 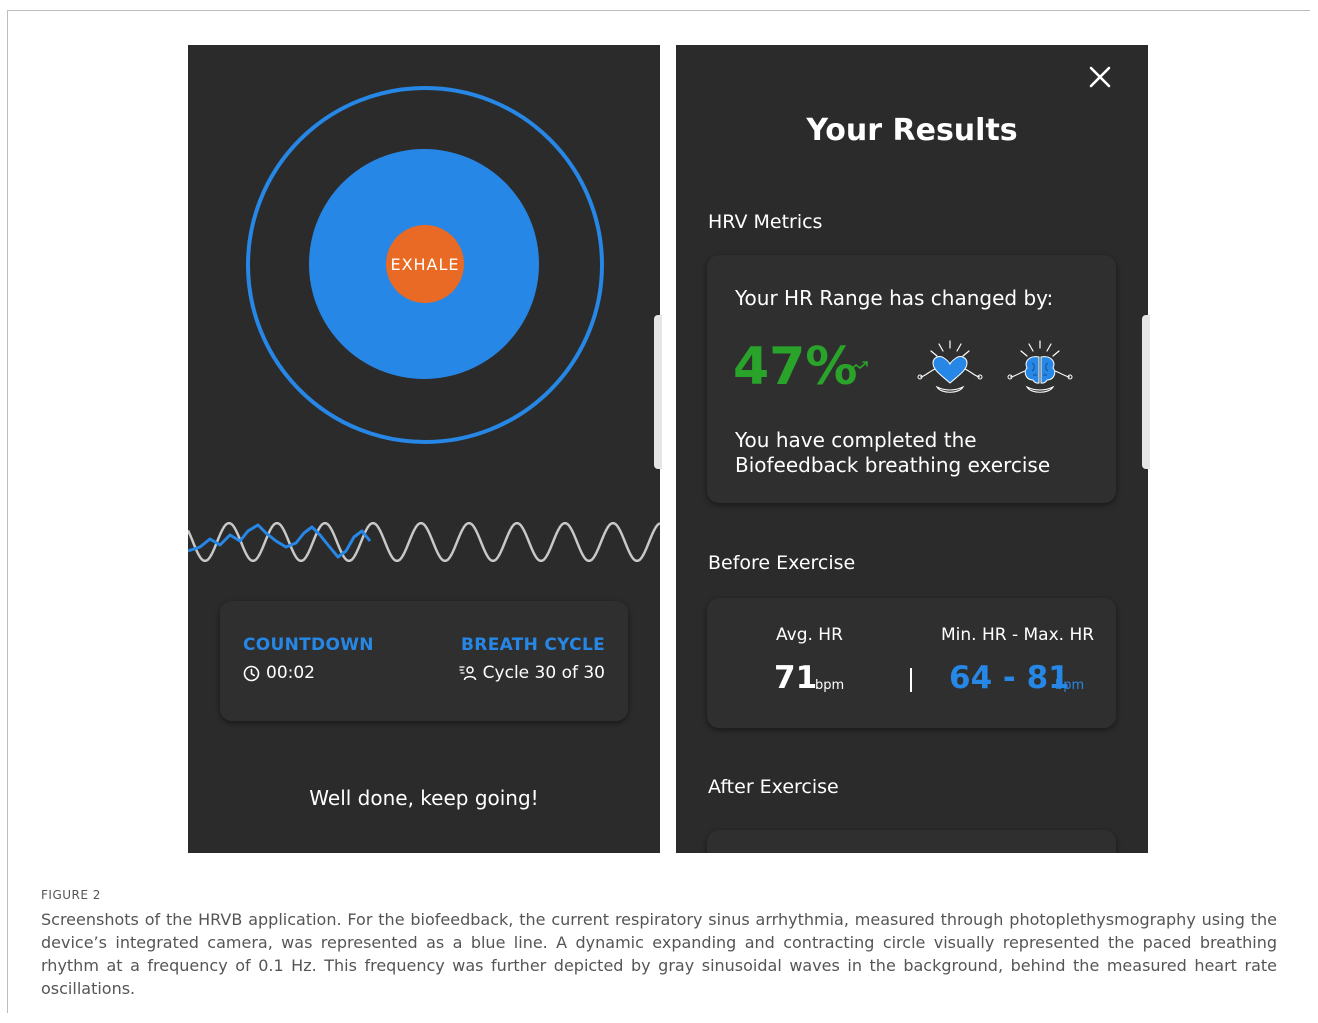 What do you see at coordinates (911, 841) in the screenshot?
I see `after-exercise-card` at bounding box center [911, 841].